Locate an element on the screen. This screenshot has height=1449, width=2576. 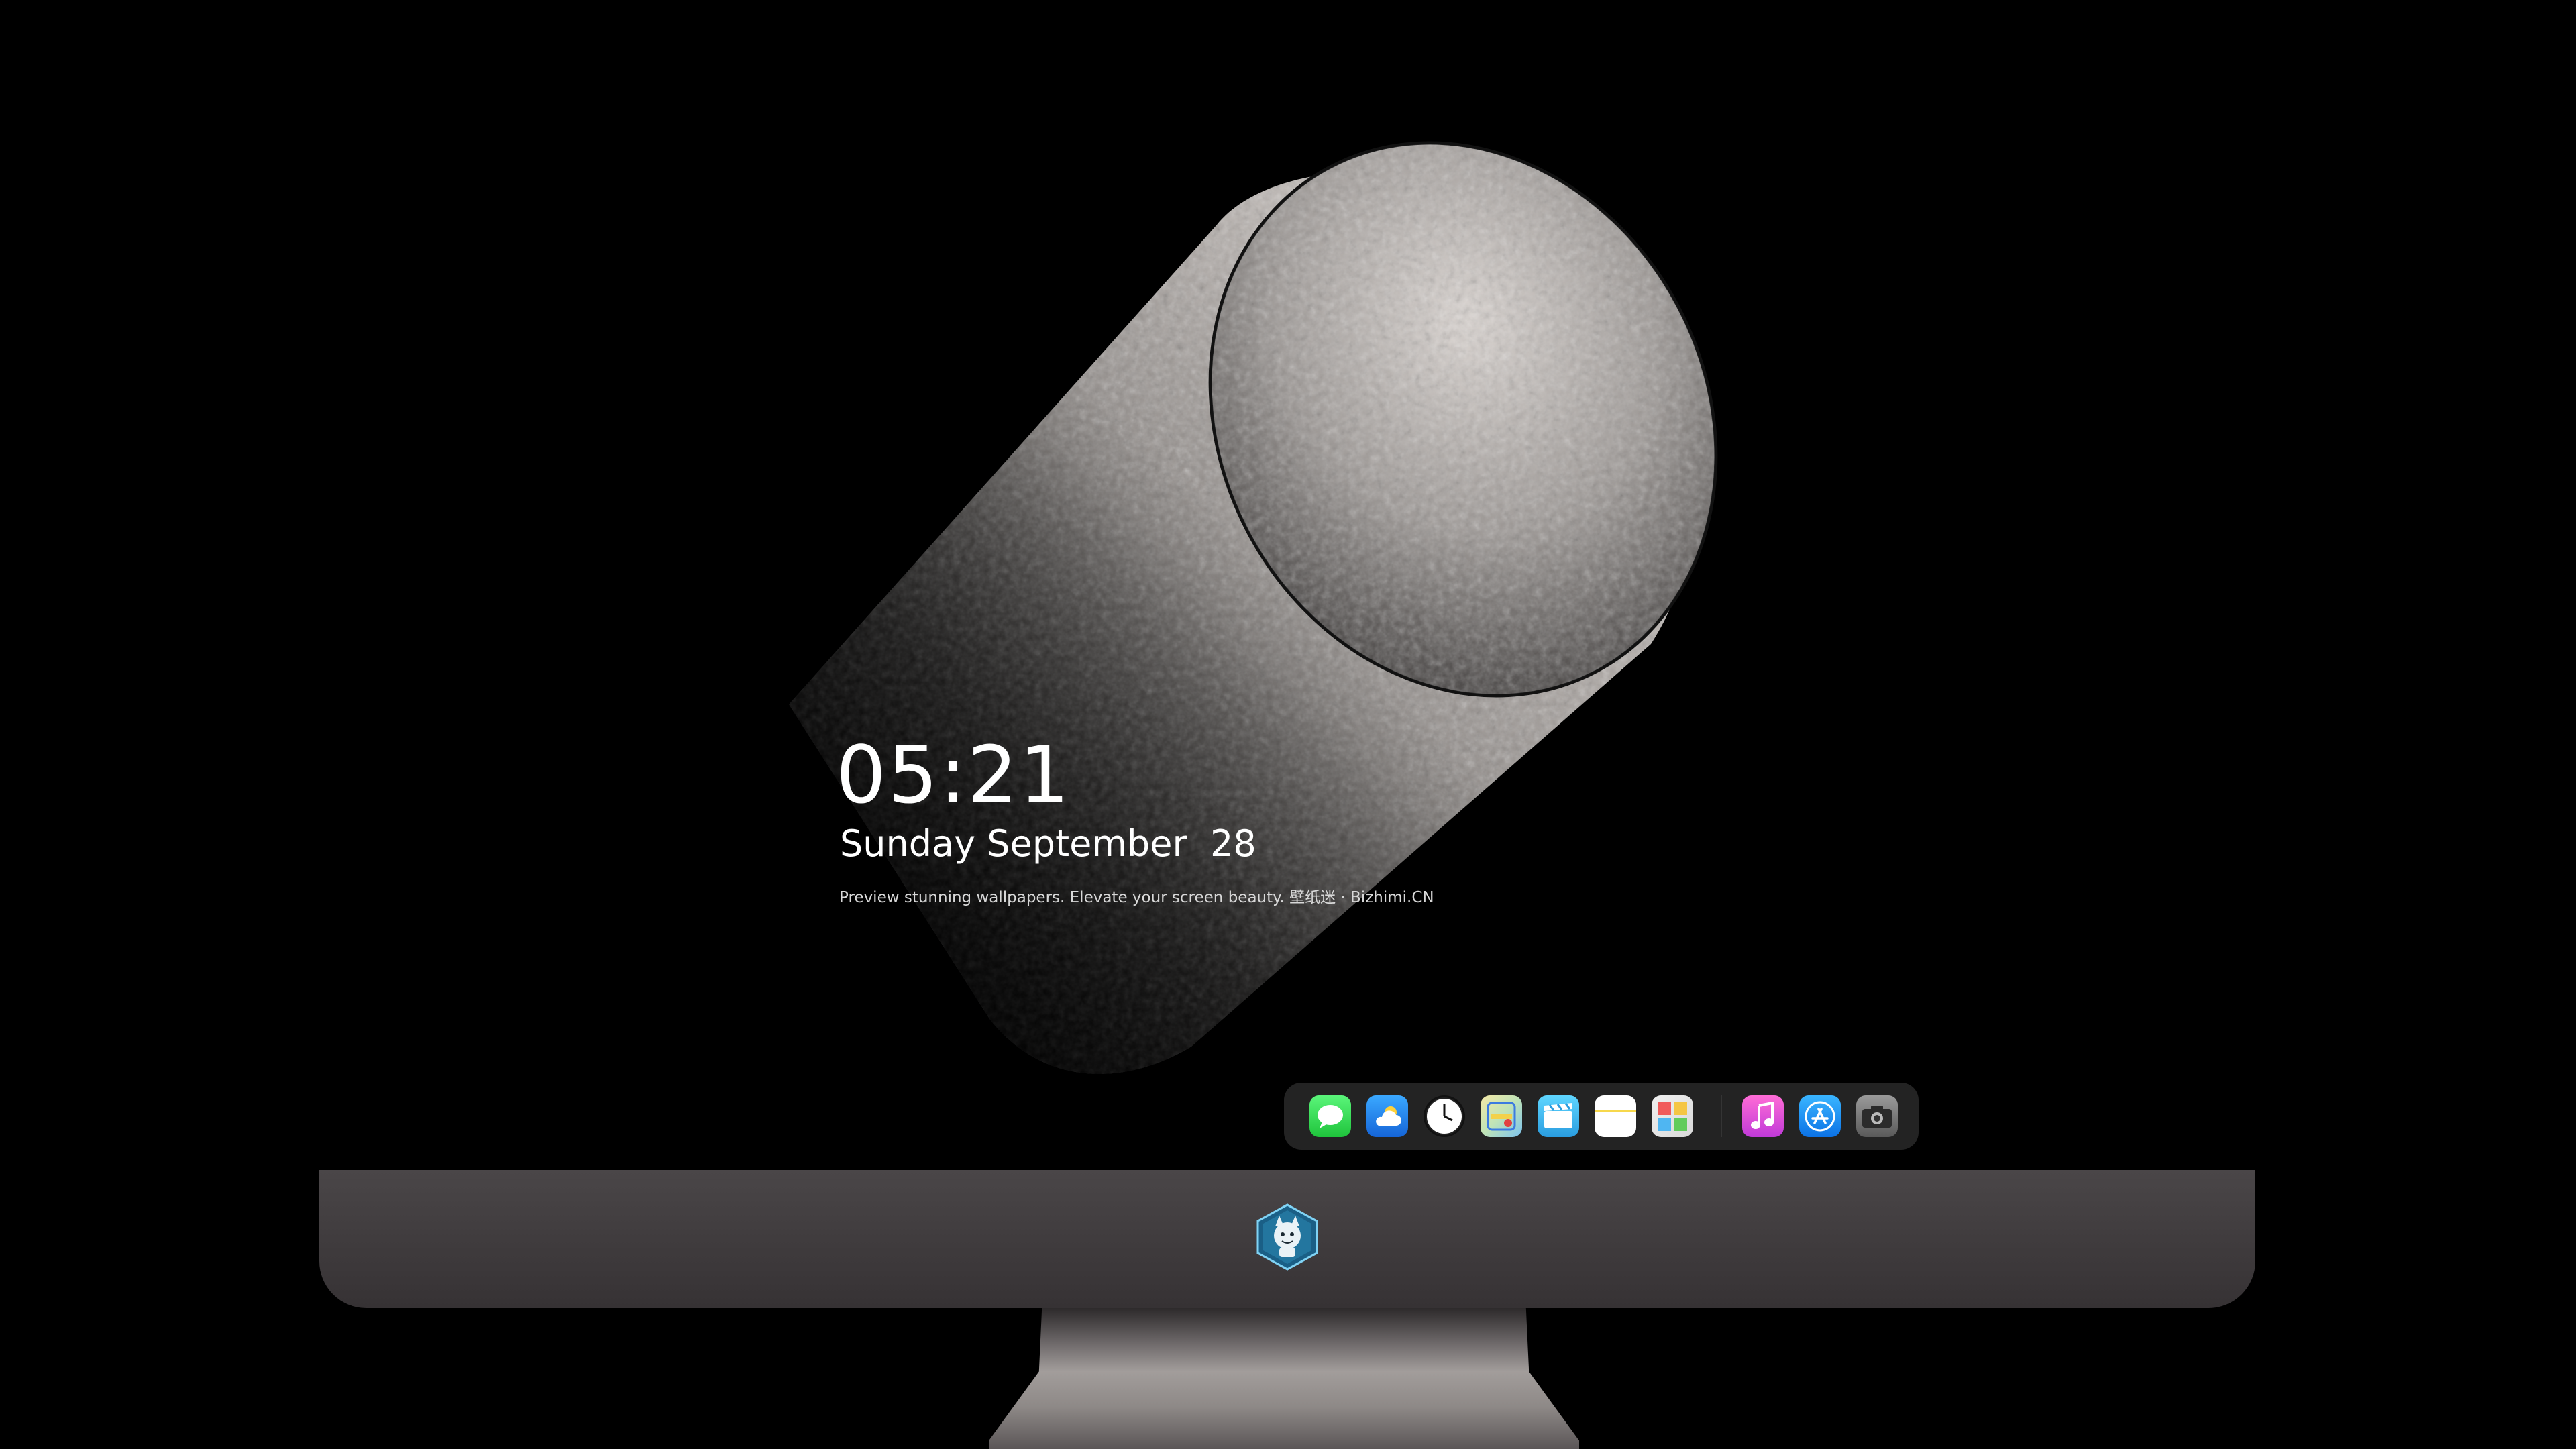
lockscreen-time: 05:21 is located at coordinates (953, 775).